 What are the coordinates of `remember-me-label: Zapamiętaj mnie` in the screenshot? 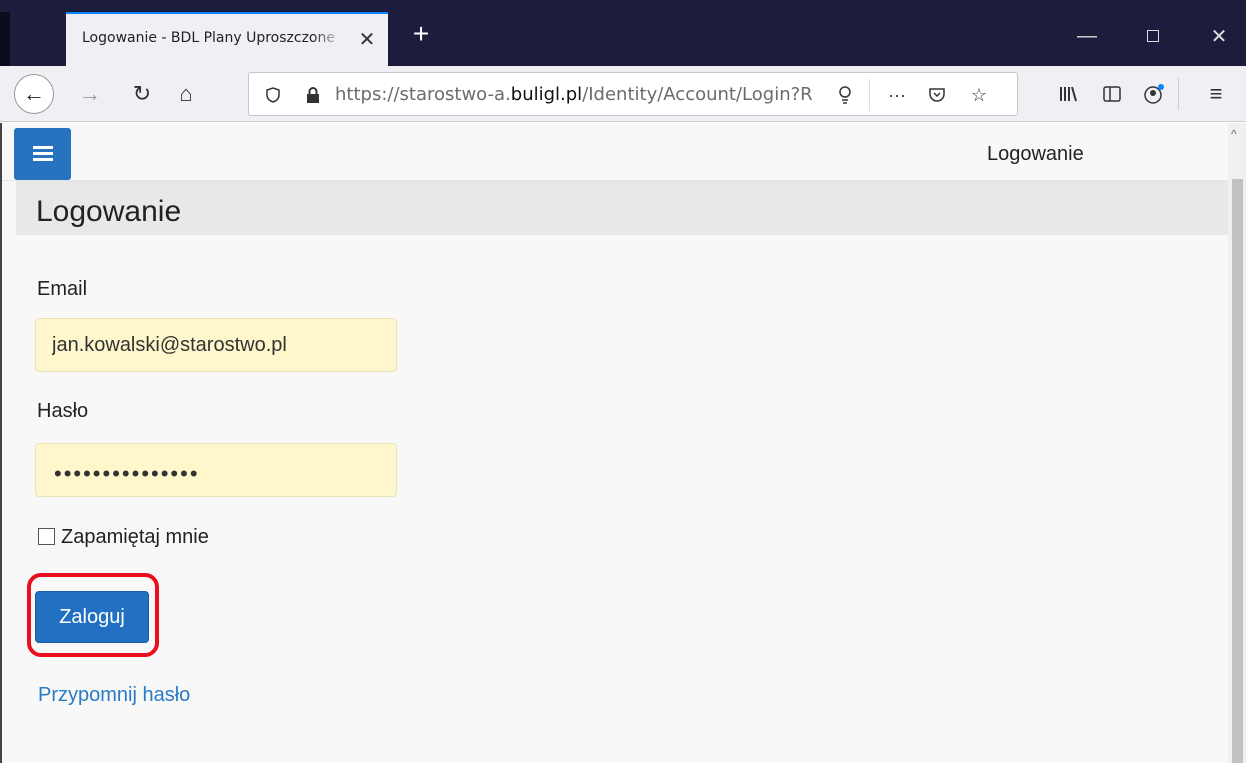 It's located at (135, 537).